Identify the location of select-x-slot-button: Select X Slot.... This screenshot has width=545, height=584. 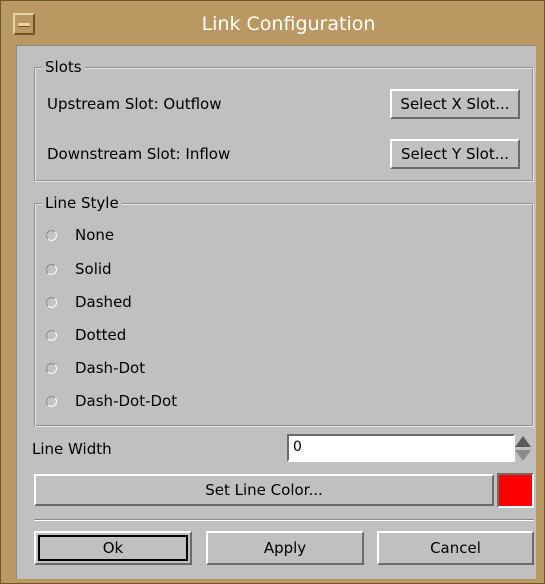
(455, 104).